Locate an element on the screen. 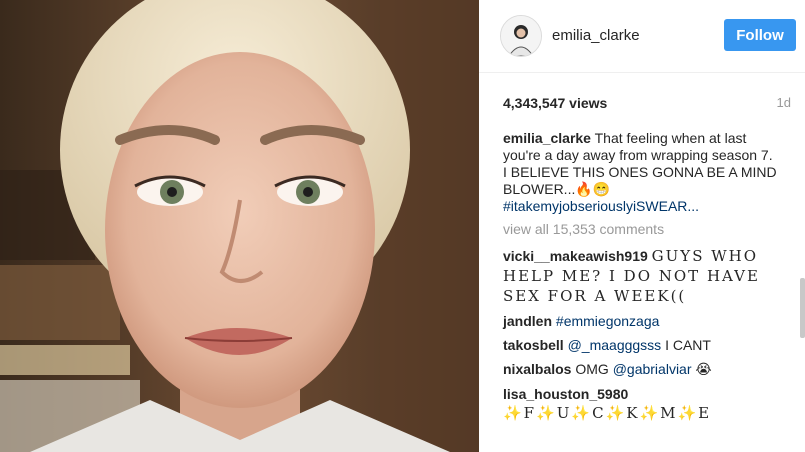 Image resolution: width=805 pixels, height=452 pixels. comment-item: jandlen #emmiegonzaga is located at coordinates (640, 321).